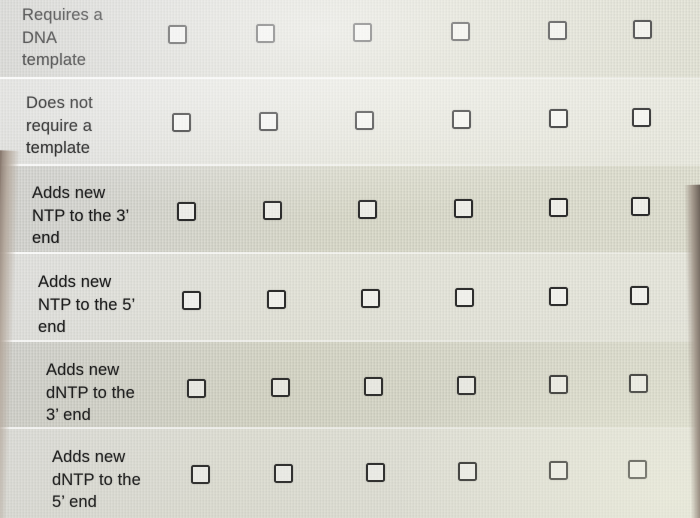 This screenshot has height=518, width=700. I want to click on row-label: Adds new dNTP to the 3’ end, so click(90, 392).